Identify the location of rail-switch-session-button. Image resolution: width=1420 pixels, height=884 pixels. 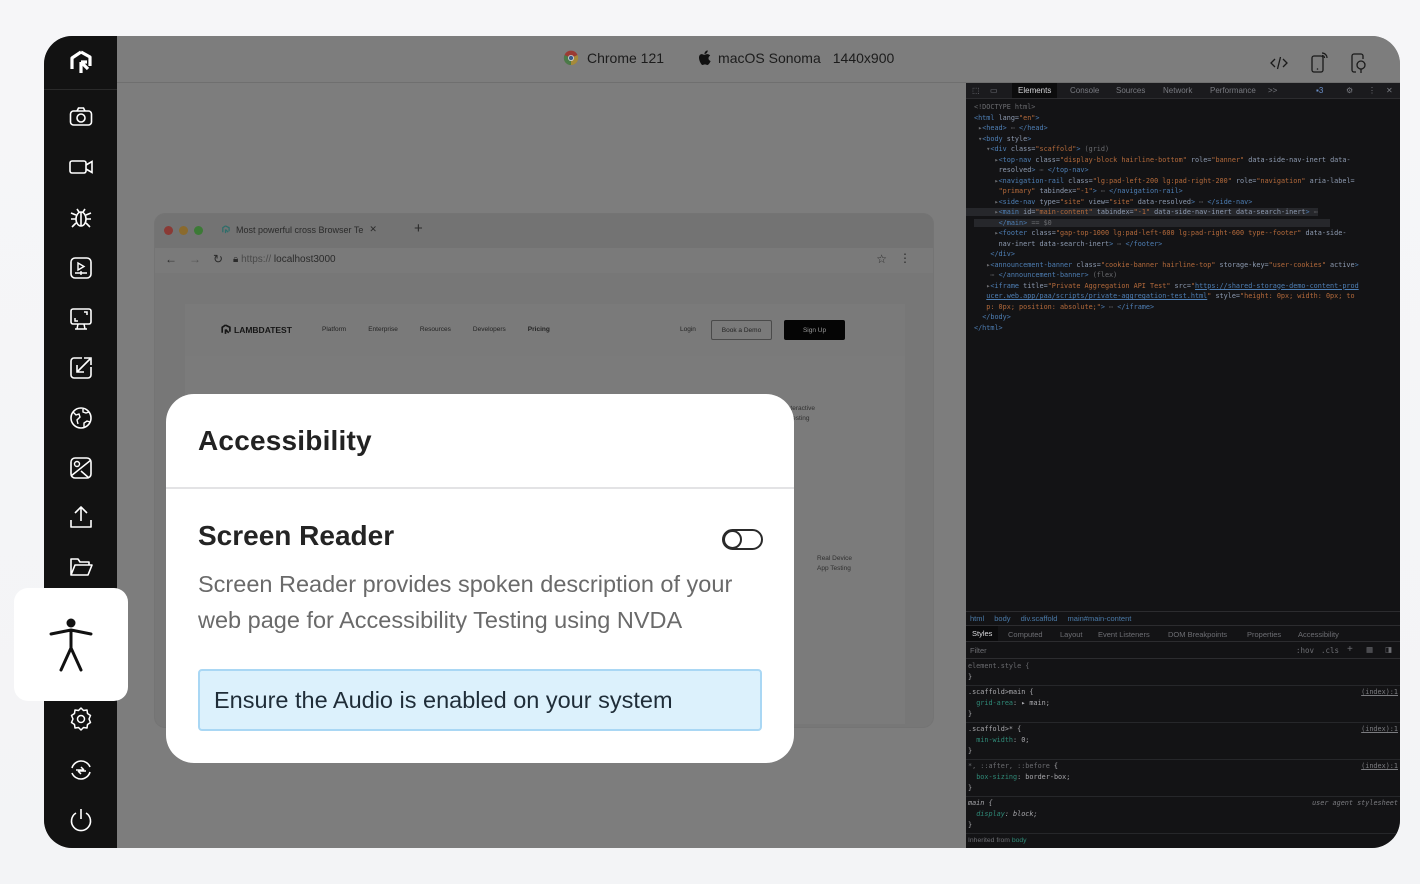
(80, 770).